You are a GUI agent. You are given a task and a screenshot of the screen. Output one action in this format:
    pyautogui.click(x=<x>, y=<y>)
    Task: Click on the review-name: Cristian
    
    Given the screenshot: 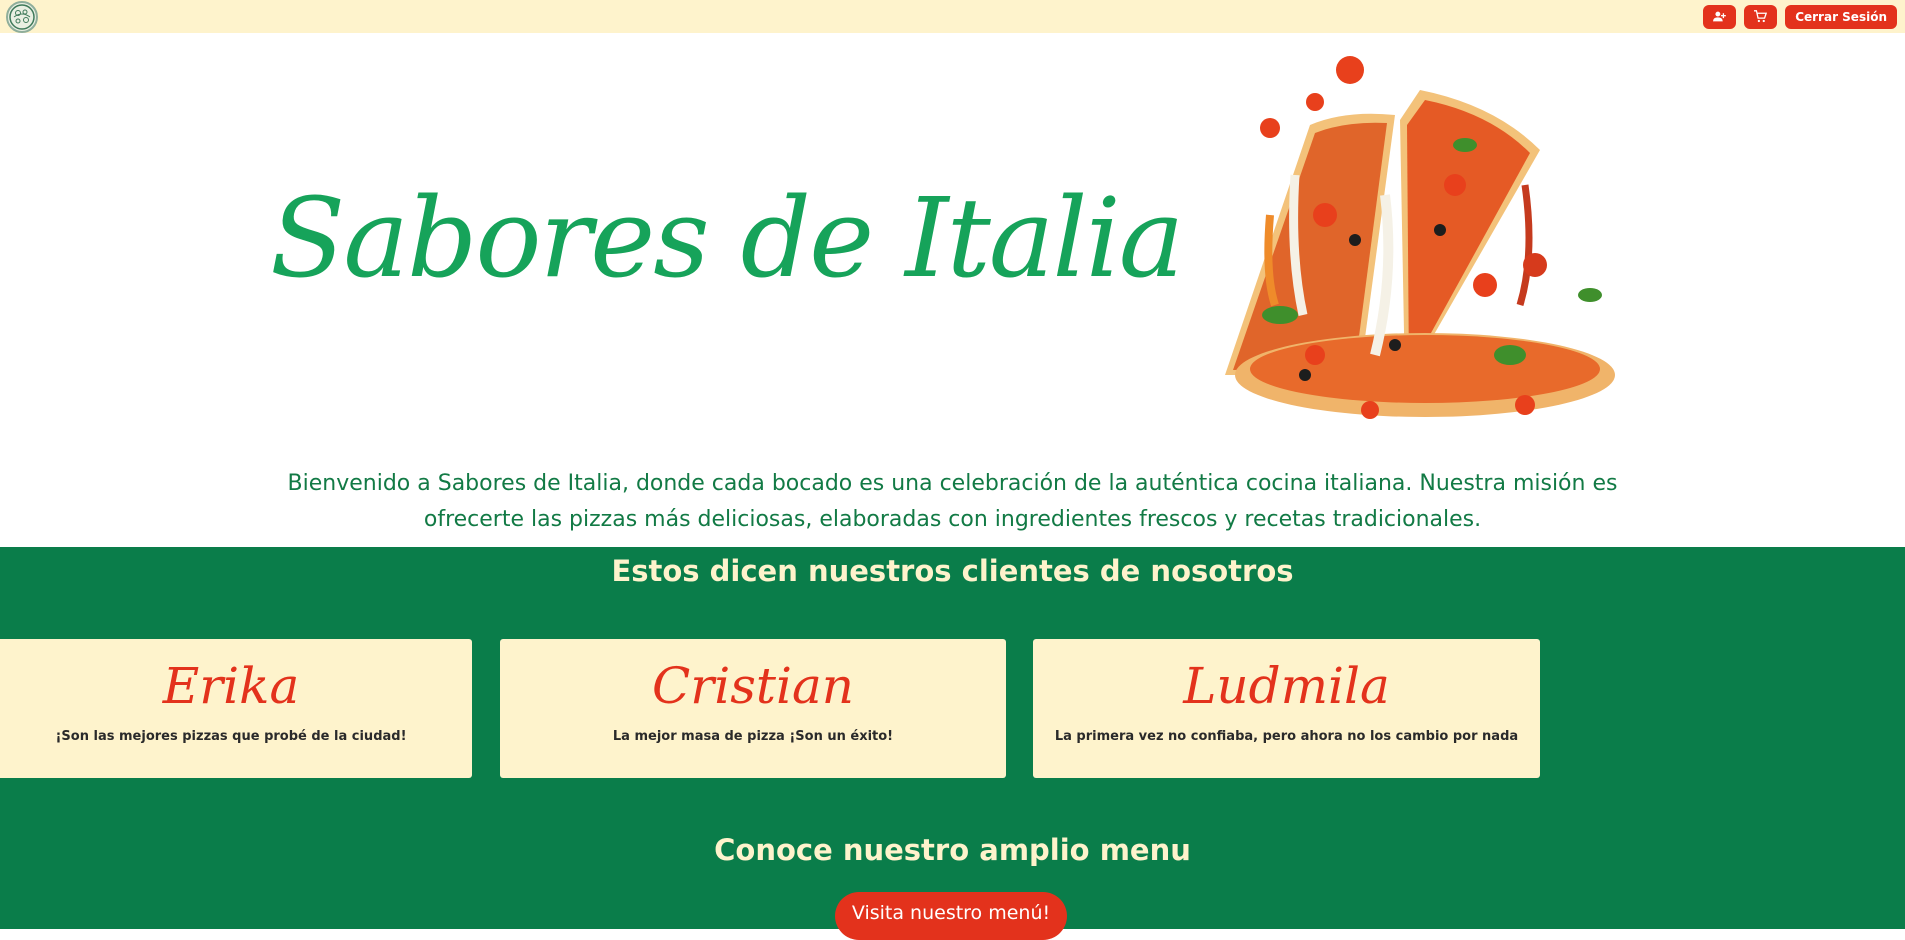 What is the action you would take?
    pyautogui.click(x=753, y=686)
    